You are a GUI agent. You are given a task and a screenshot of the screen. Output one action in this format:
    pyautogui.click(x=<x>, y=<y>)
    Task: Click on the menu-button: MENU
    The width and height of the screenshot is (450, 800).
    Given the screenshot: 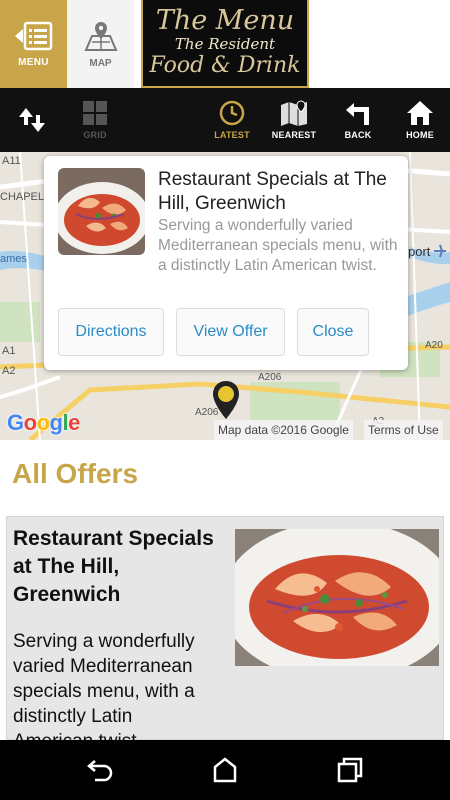 What is the action you would take?
    pyautogui.click(x=33, y=44)
    